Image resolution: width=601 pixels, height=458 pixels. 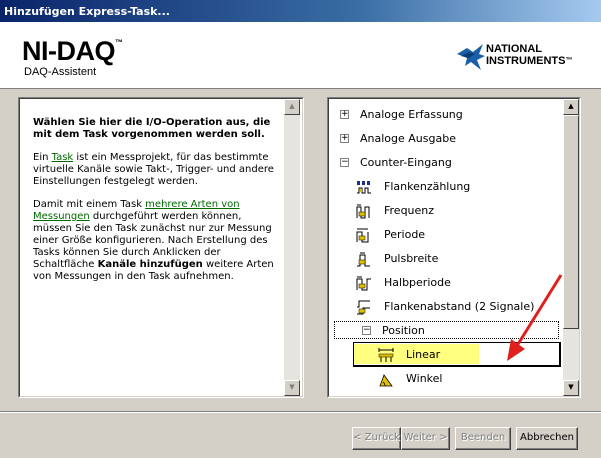 What do you see at coordinates (60, 72) in the screenshot?
I see `product-subtitle: DAQ-Assistent` at bounding box center [60, 72].